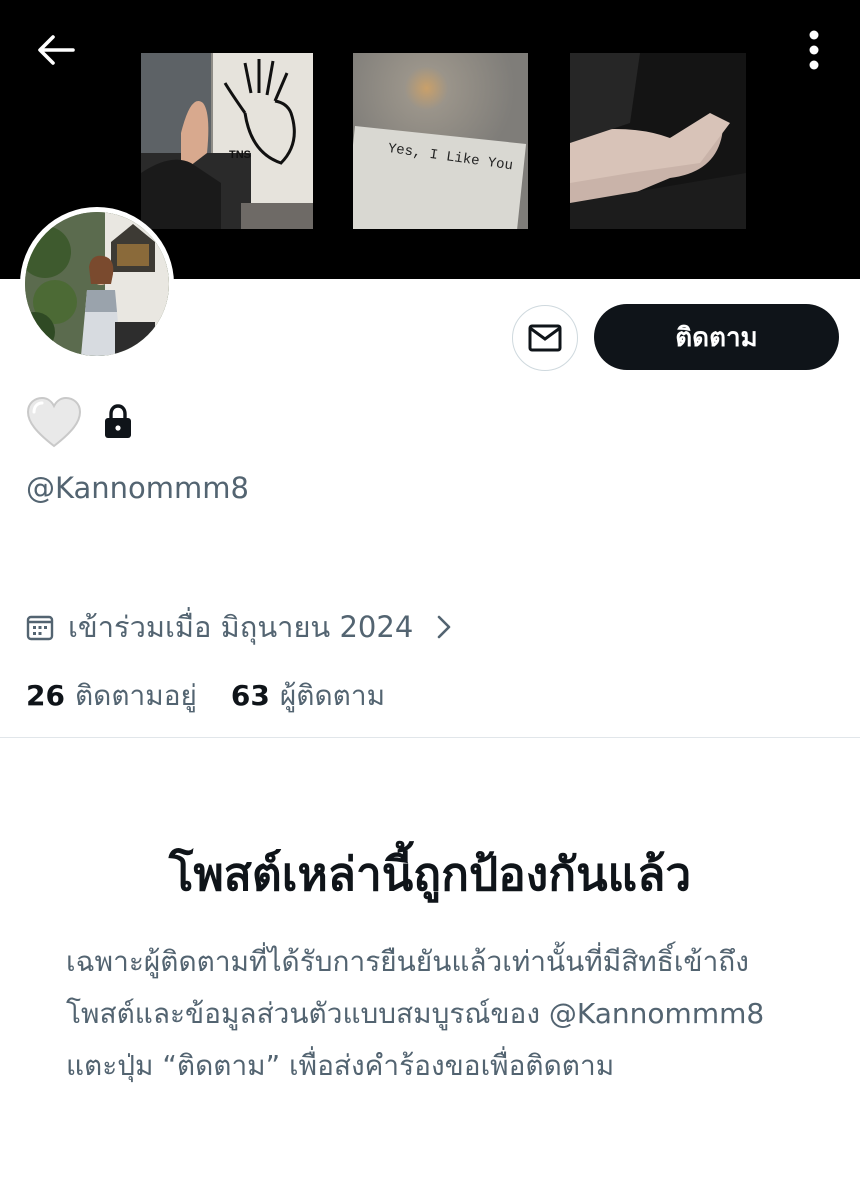 The height and width of the screenshot is (1200, 860). Describe the element at coordinates (658, 141) in the screenshot. I see `banner-photo-holding-hands` at that location.